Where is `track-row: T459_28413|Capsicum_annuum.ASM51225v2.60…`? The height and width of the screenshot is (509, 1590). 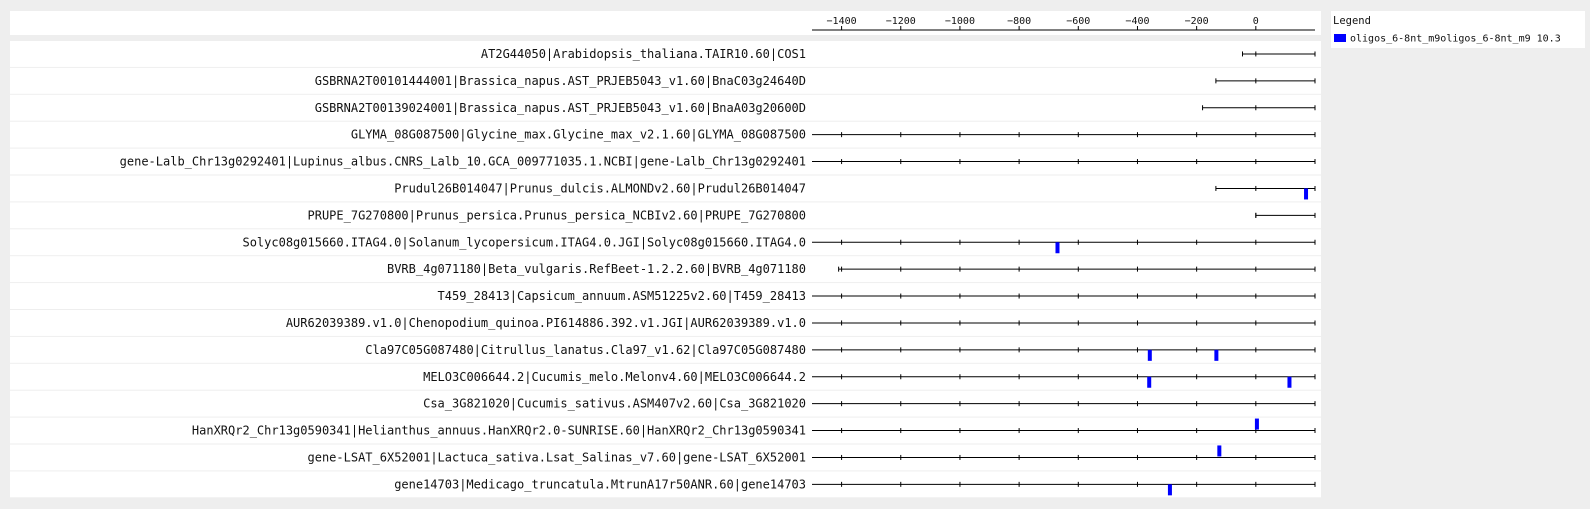 track-row: T459_28413|Capsicum_annuum.ASM51225v2.60… is located at coordinates (665, 296).